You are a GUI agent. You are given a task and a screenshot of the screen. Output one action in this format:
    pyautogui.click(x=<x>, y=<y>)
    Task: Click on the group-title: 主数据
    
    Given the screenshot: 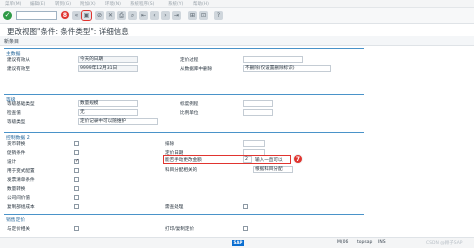 What is the action you would take?
    pyautogui.click(x=13, y=54)
    